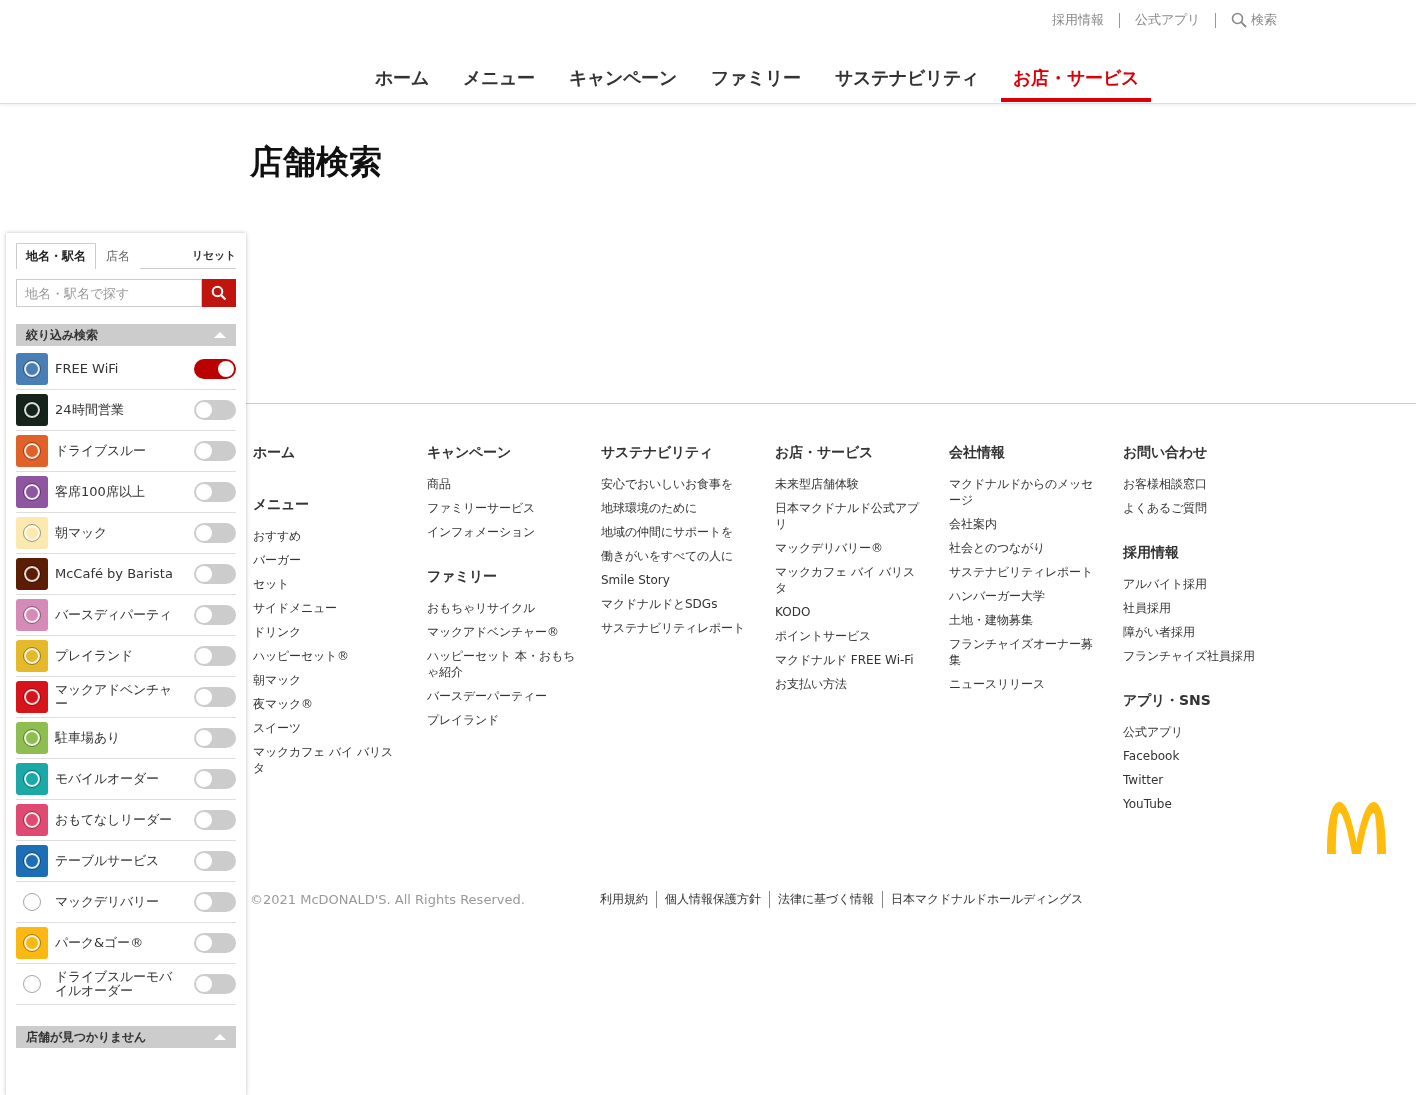  I want to click on search-link: 検索, so click(1254, 20).